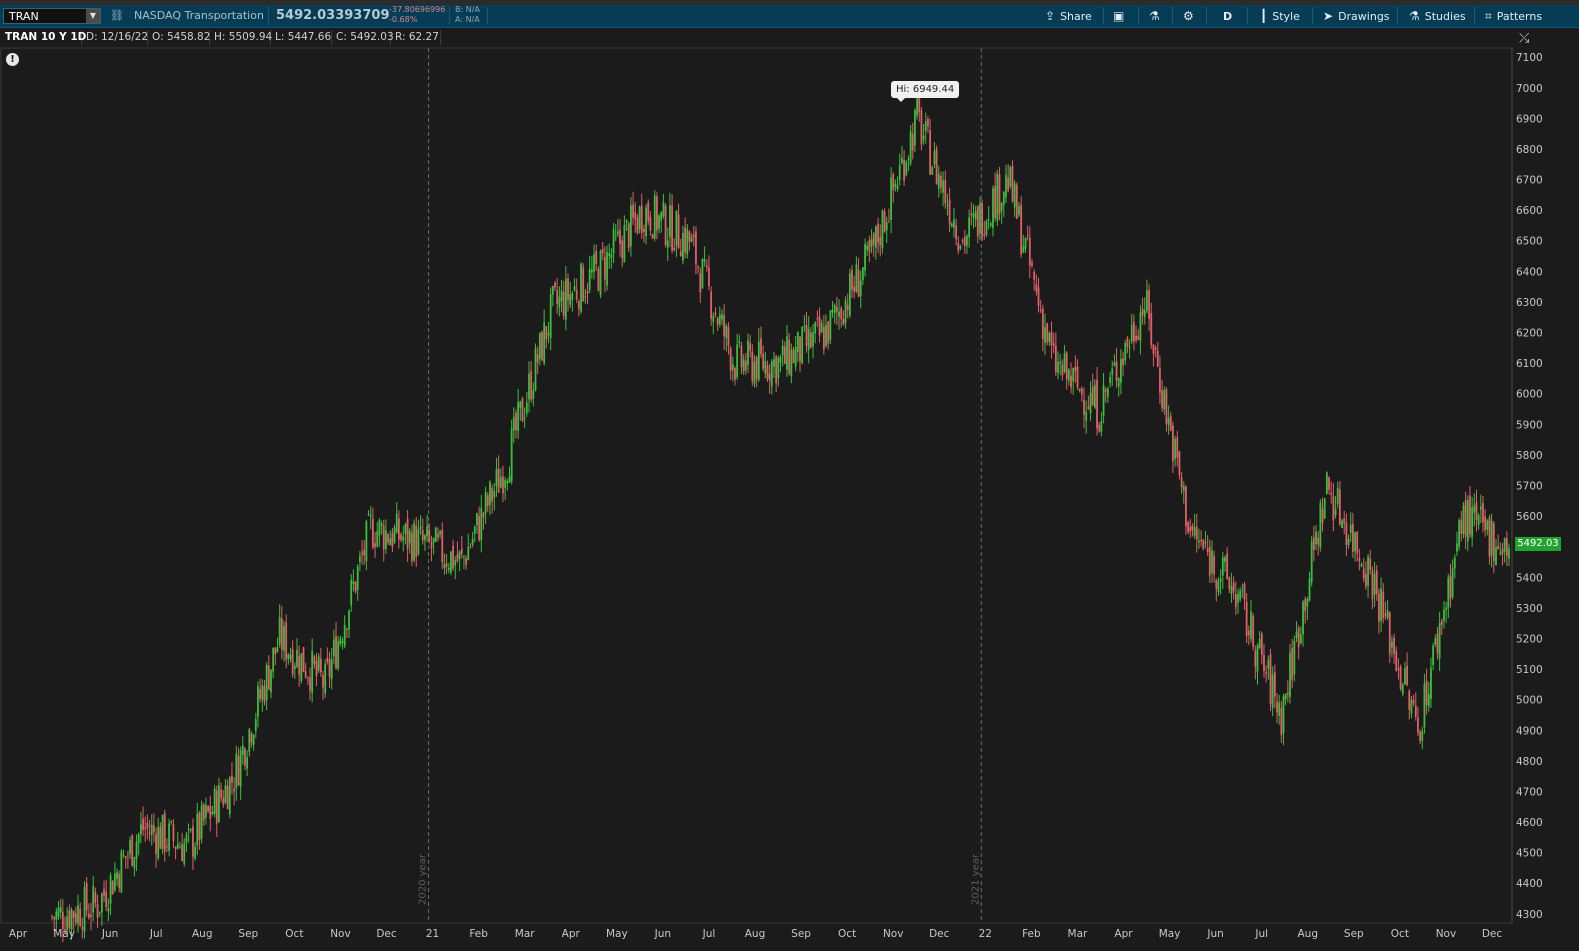  Describe the element at coordinates (1524, 38) in the screenshot. I see `crosshair-toggle-icon: ⤯` at that location.